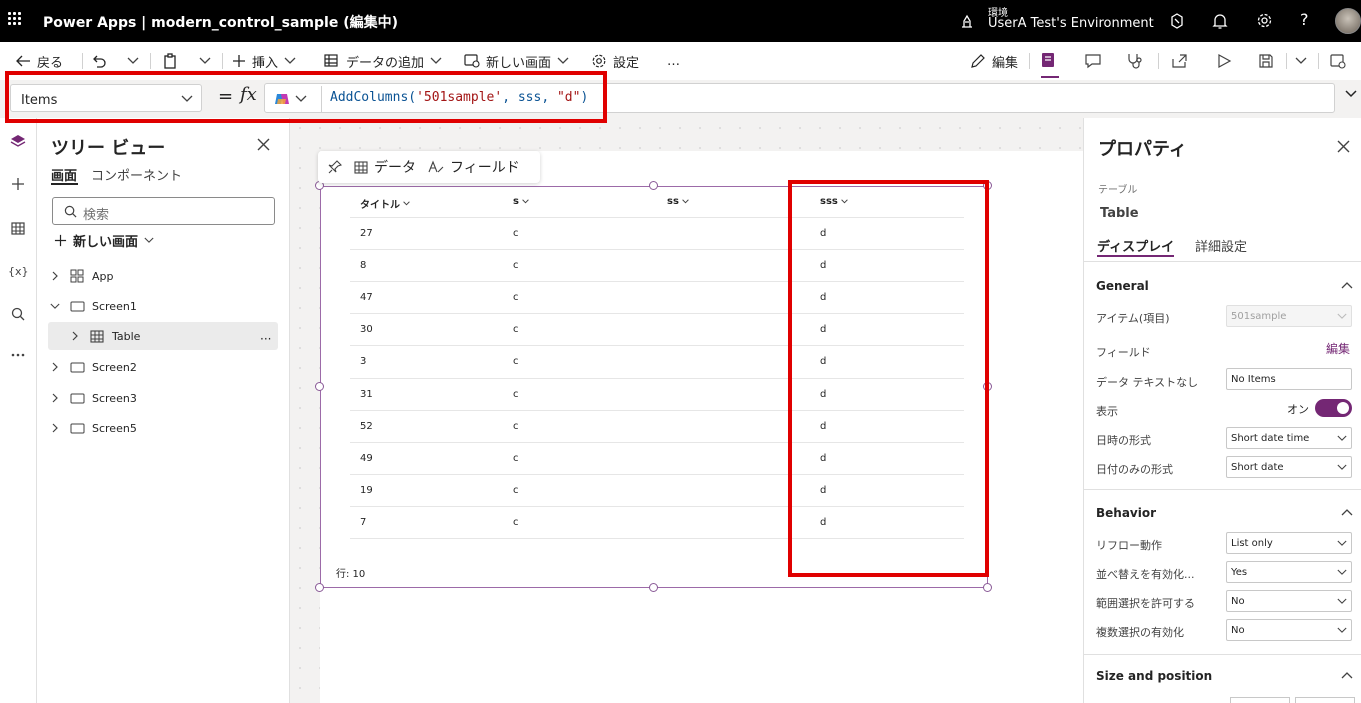 The height and width of the screenshot is (703, 1361). Describe the element at coordinates (1289, 316) in the screenshot. I see `items-dropdown: 501sample` at that location.